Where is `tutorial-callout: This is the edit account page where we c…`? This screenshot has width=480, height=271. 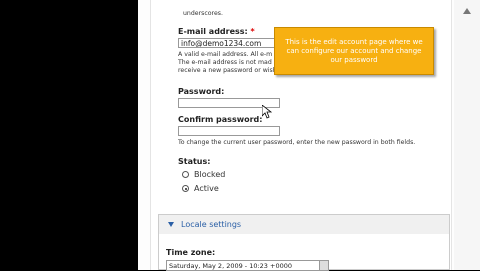 tutorial-callout: This is the edit account page where we c… is located at coordinates (354, 51).